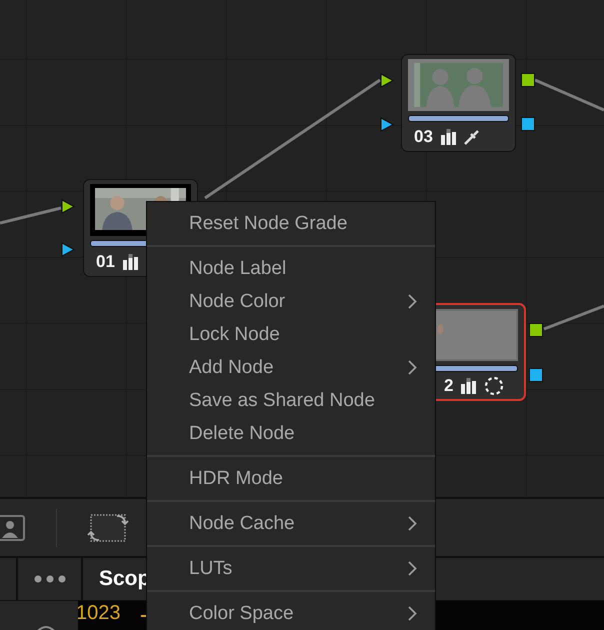  What do you see at coordinates (449, 386) in the screenshot?
I see `node-label: 2` at bounding box center [449, 386].